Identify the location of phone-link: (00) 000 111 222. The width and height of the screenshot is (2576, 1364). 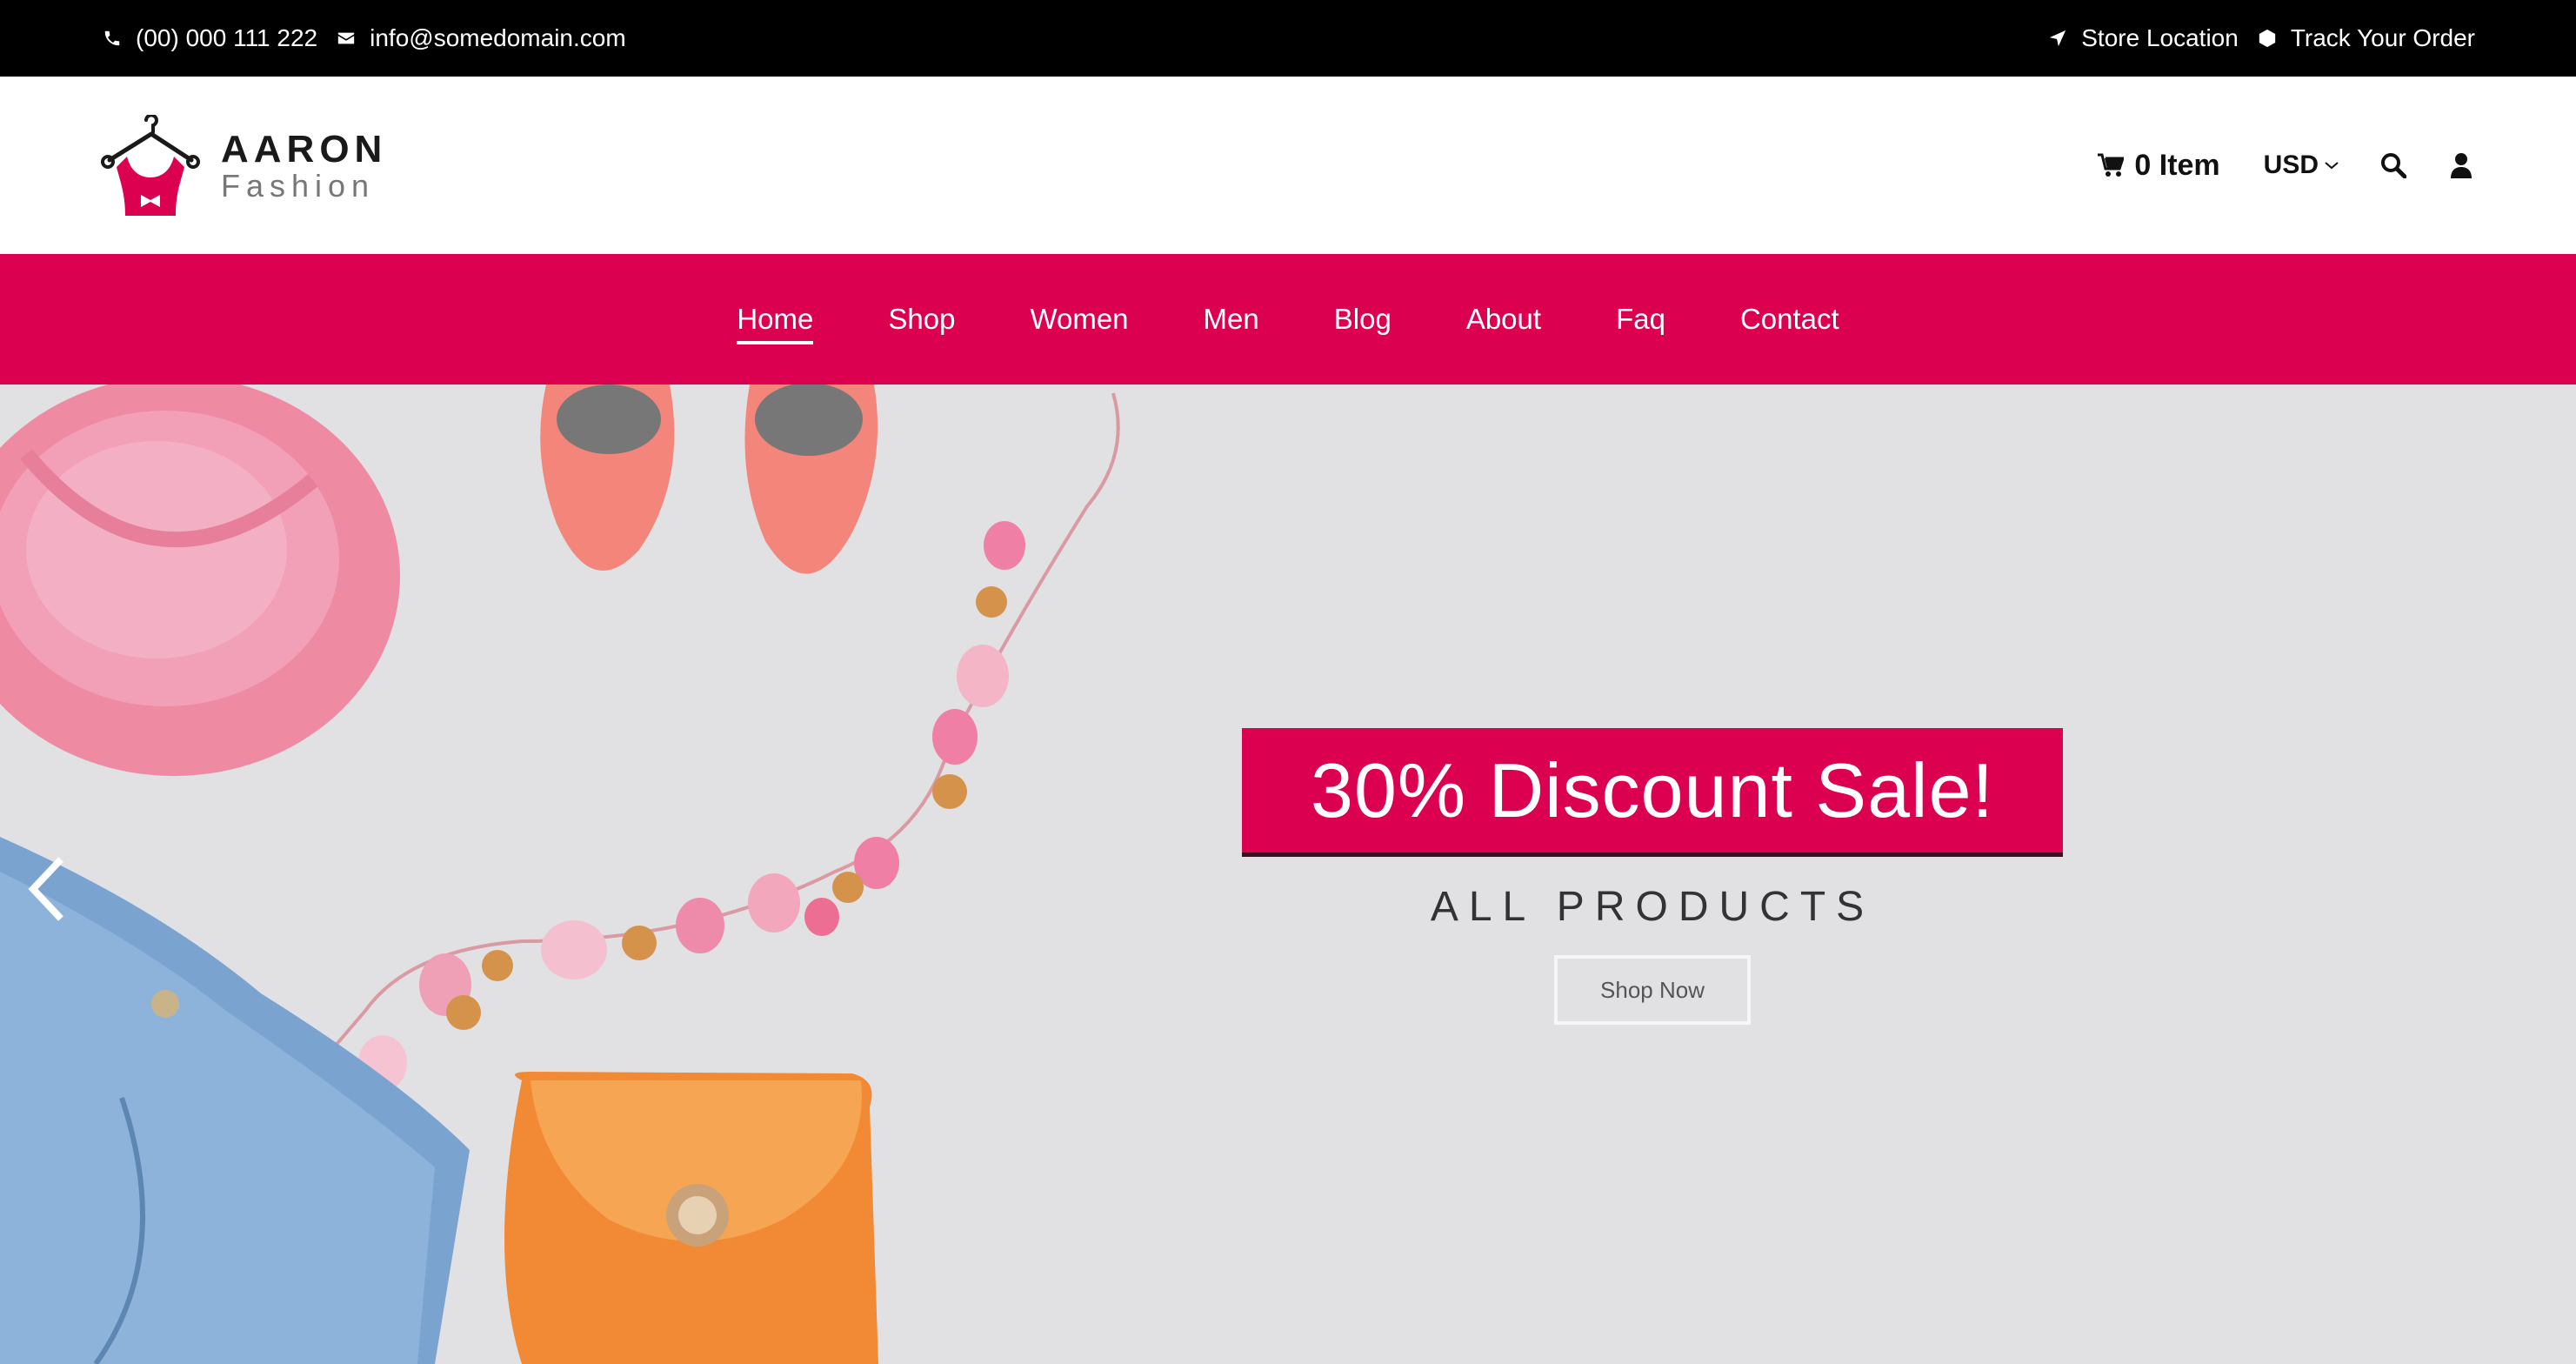
(210, 38).